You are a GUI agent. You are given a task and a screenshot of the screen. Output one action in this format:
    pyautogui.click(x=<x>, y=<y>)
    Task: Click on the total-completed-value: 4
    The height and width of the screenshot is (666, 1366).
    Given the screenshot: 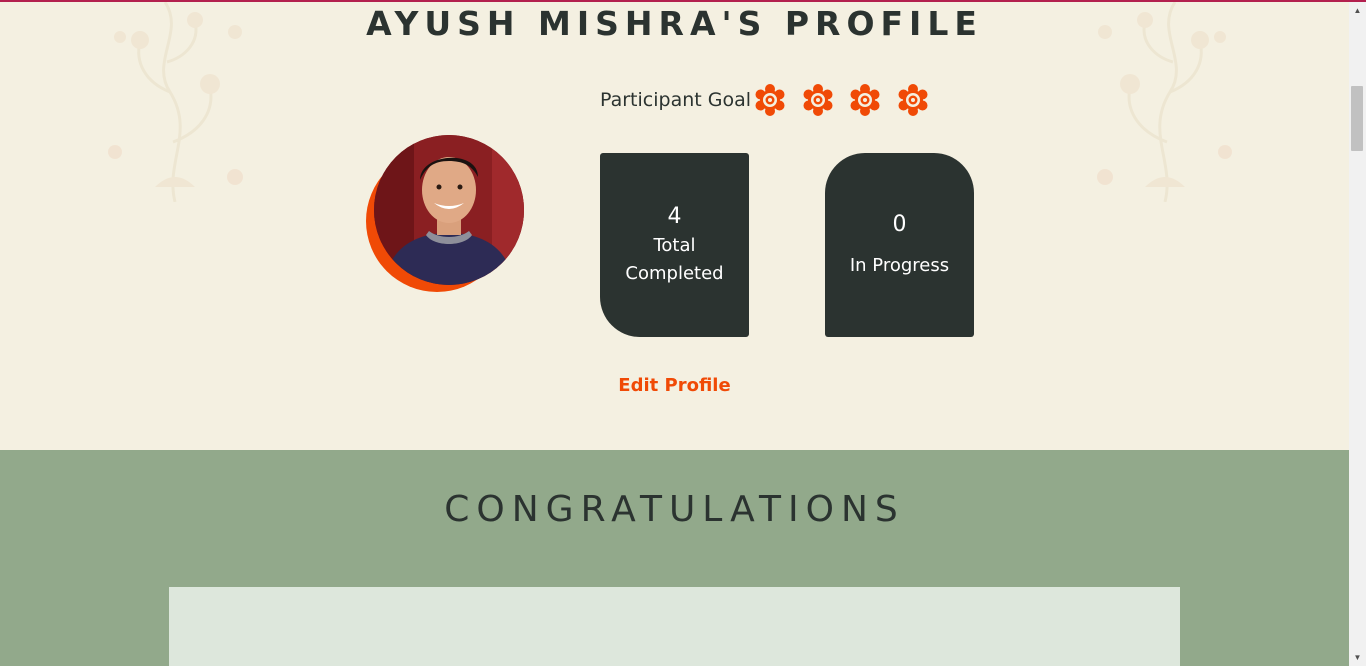 What is the action you would take?
    pyautogui.click(x=674, y=216)
    